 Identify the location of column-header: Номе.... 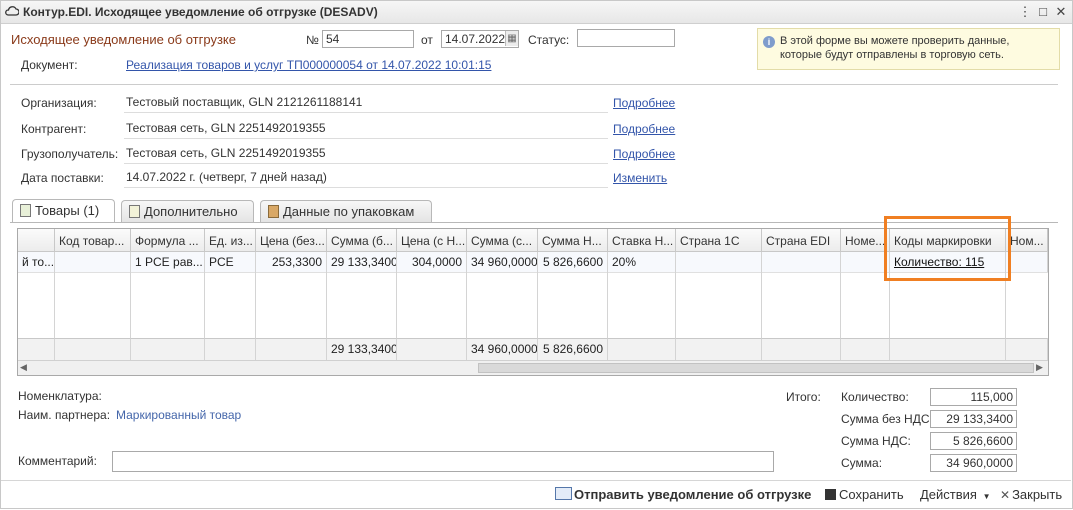
(865, 240).